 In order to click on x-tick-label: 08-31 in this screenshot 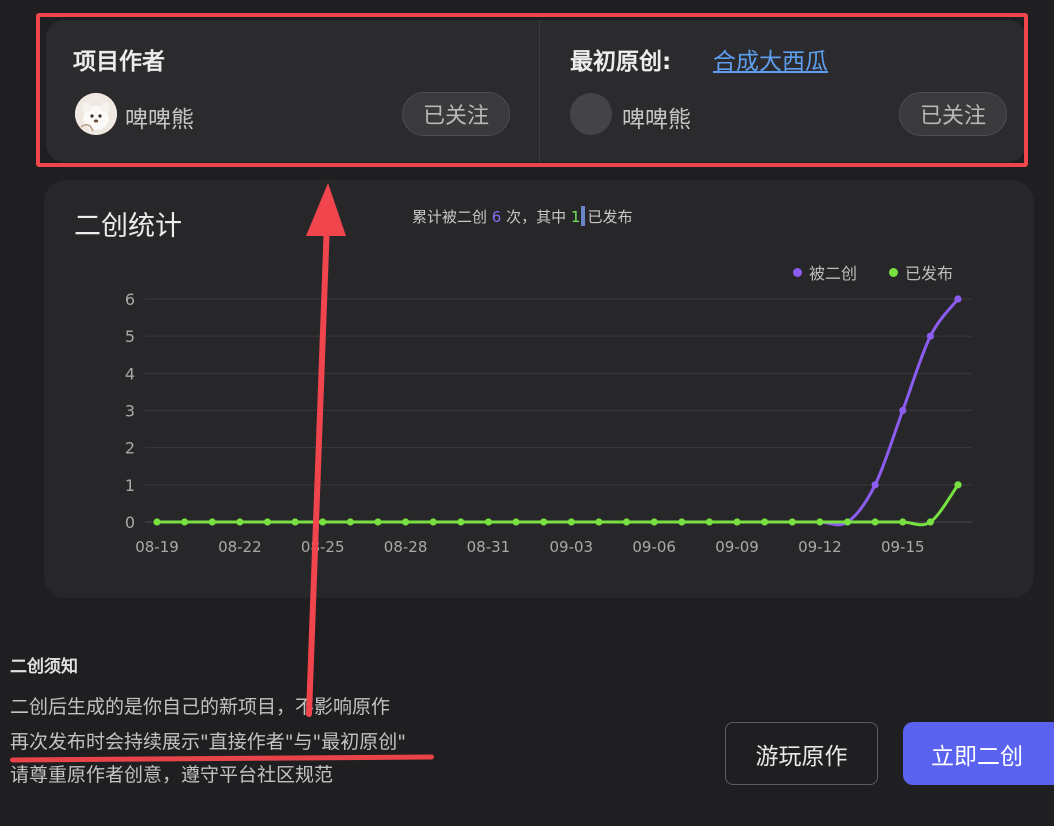, I will do `click(489, 547)`.